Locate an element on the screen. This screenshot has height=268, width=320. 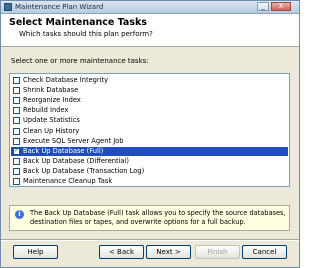
task-label: Clean Up History is located at coordinates (51, 130).